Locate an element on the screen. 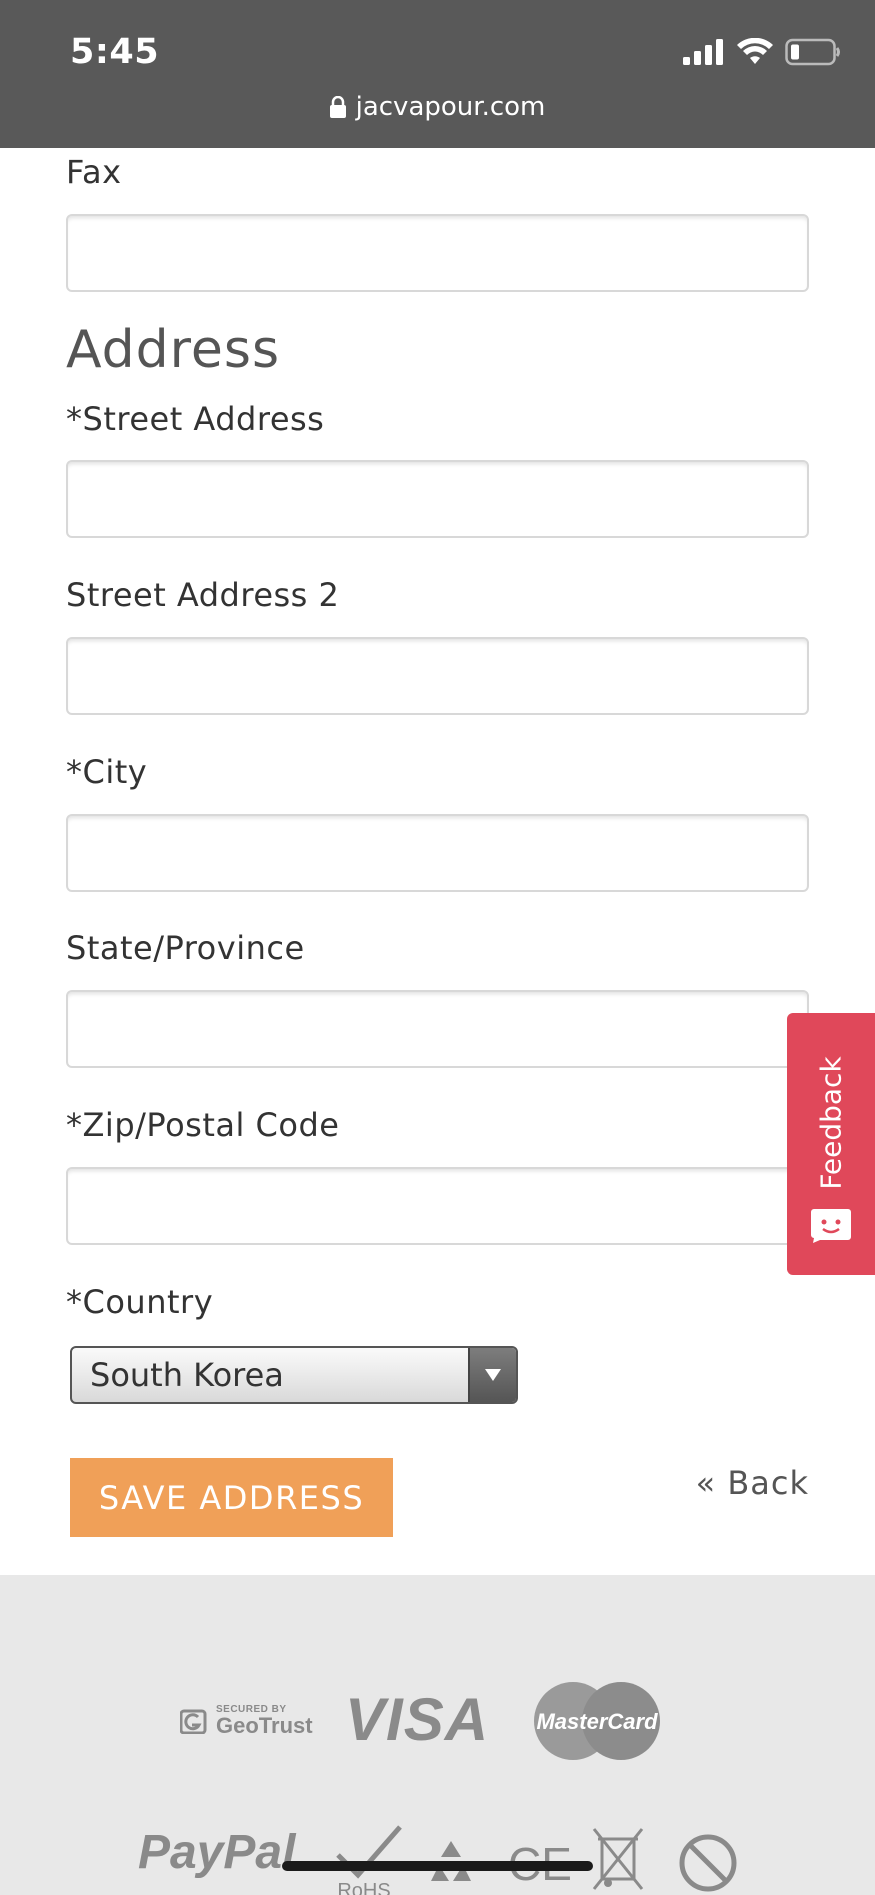  state-province-label: State/Province is located at coordinates (185, 948).